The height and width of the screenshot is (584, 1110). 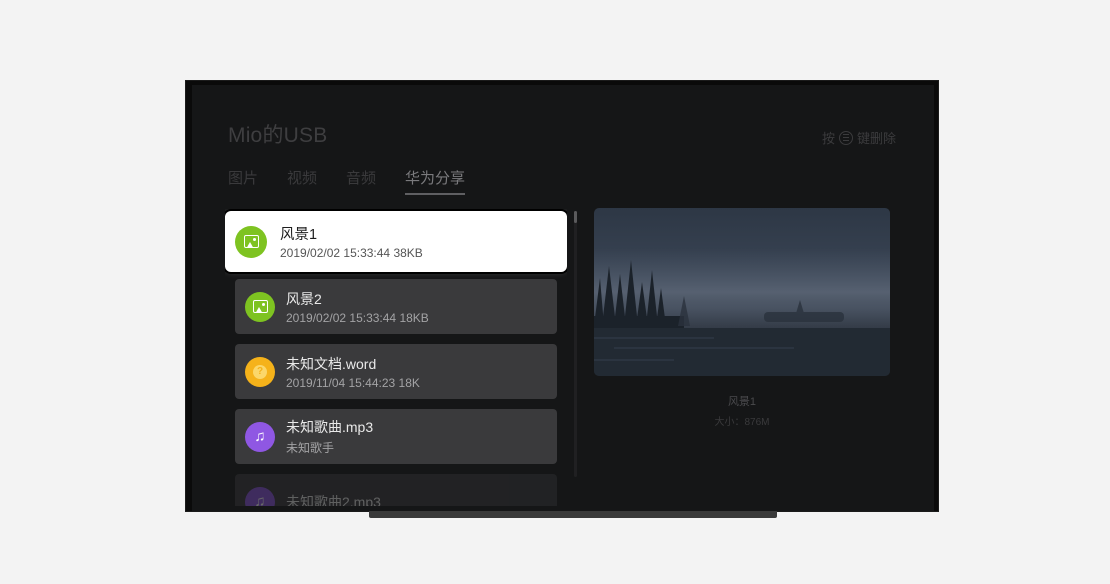 What do you see at coordinates (742, 422) in the screenshot?
I see `preview-size: 大小：876M` at bounding box center [742, 422].